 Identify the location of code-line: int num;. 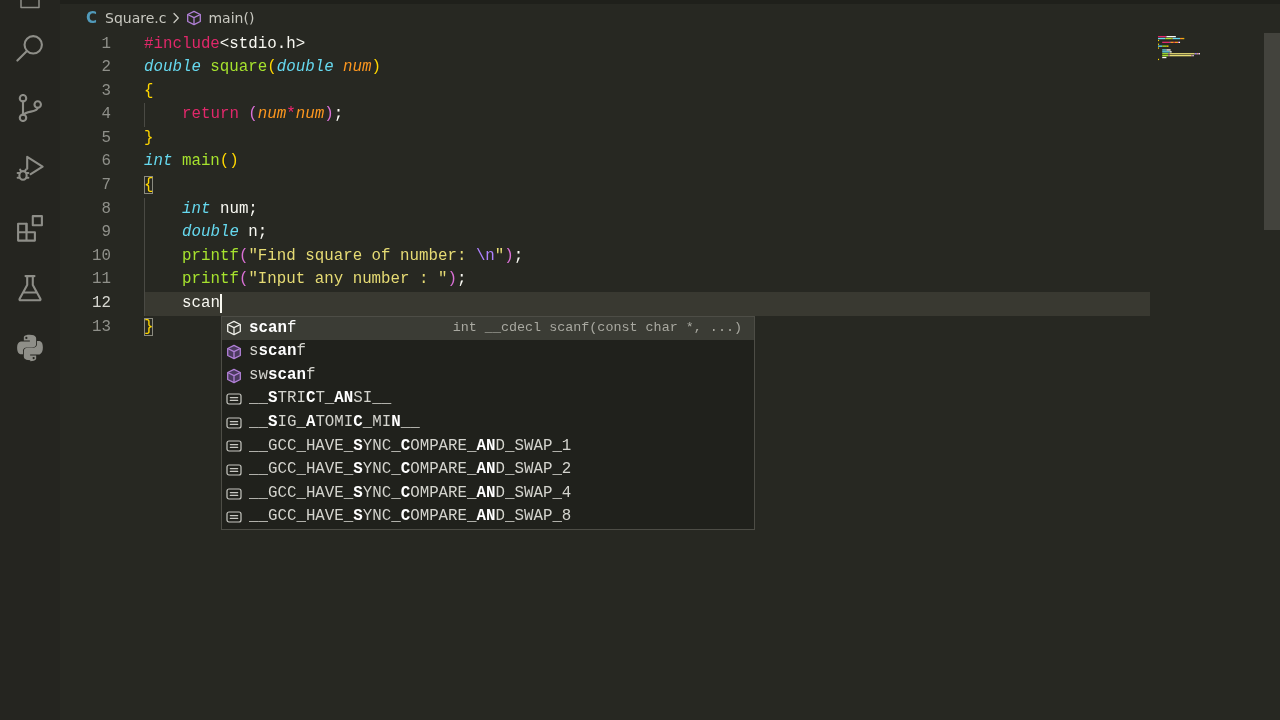
(220, 209).